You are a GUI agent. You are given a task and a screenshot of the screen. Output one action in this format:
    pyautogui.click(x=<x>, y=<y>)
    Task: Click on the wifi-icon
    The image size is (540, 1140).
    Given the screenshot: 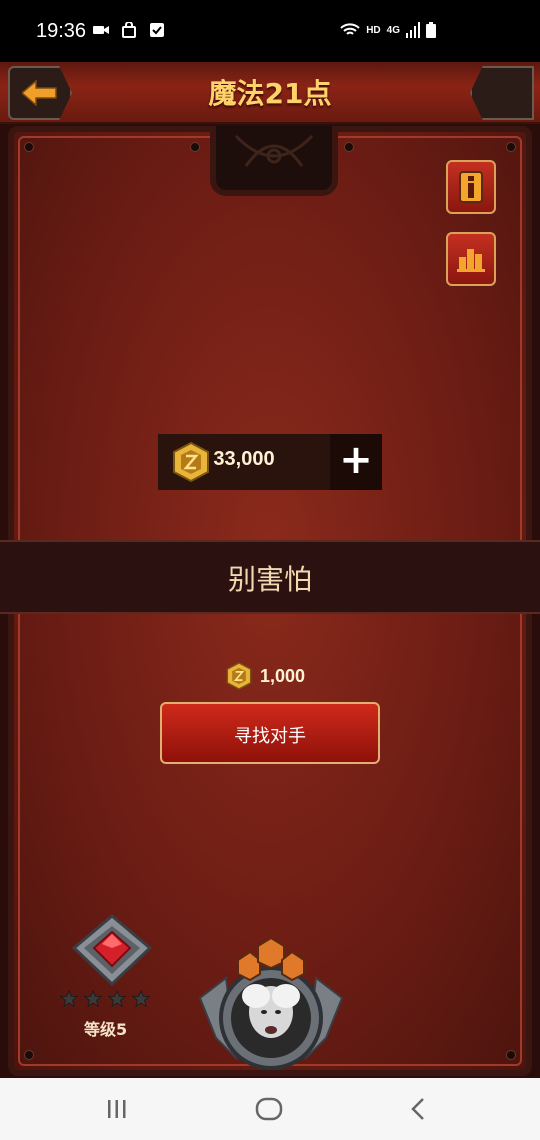 What is the action you would take?
    pyautogui.click(x=350, y=29)
    